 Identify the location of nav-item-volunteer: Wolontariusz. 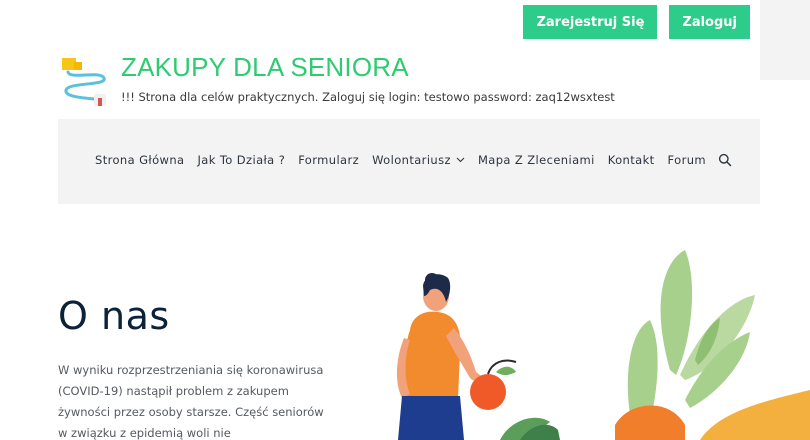
(418, 160).